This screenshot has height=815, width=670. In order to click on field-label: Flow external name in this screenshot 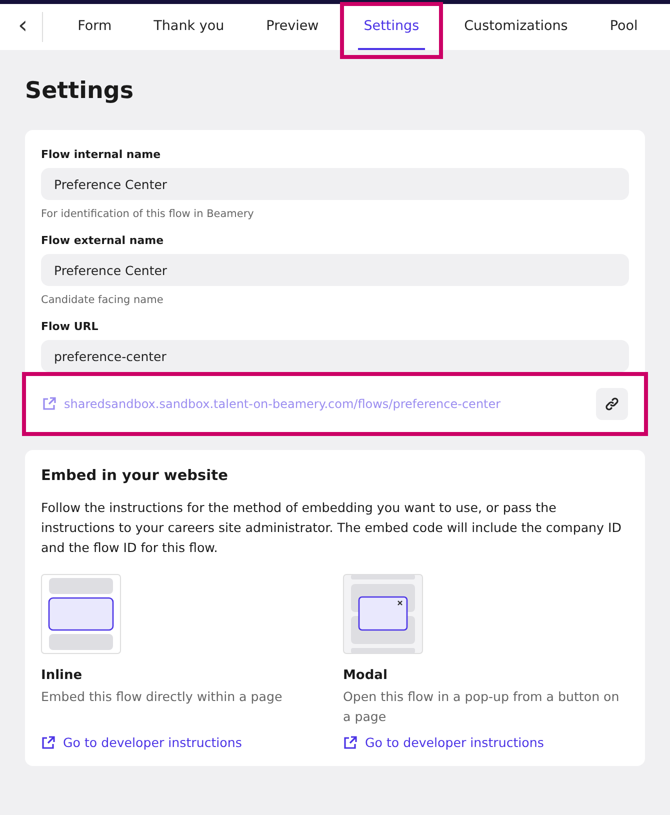, I will do `click(103, 240)`.